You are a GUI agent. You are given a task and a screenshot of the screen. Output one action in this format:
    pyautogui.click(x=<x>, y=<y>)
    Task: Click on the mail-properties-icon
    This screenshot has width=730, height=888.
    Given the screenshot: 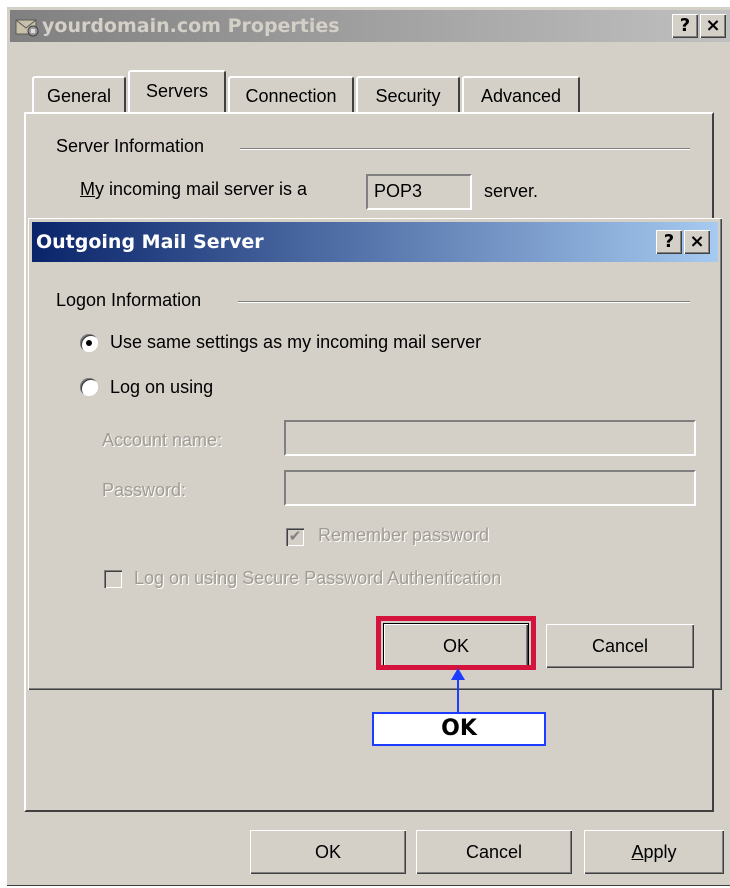 What is the action you would take?
    pyautogui.click(x=27, y=26)
    